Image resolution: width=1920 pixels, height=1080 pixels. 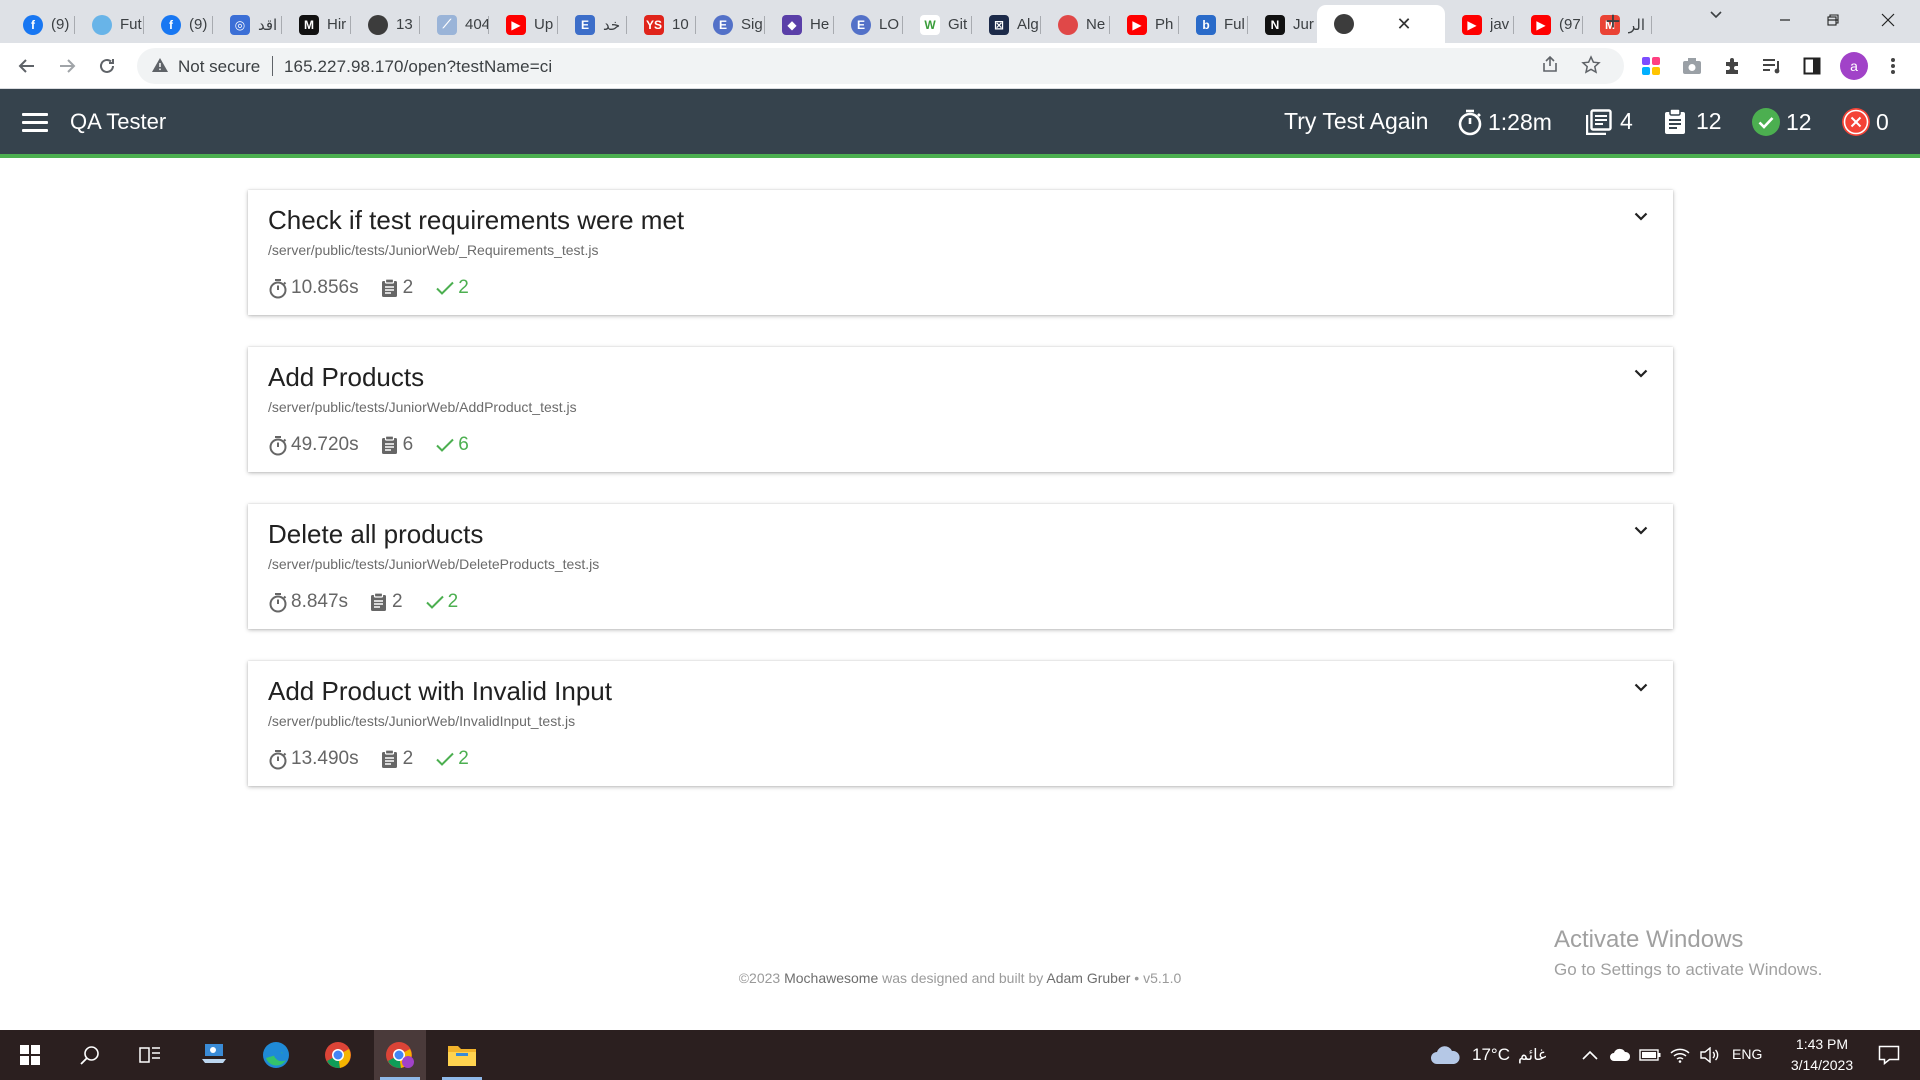 What do you see at coordinates (338, 1055) in the screenshot?
I see `taskbar-app-chrome` at bounding box center [338, 1055].